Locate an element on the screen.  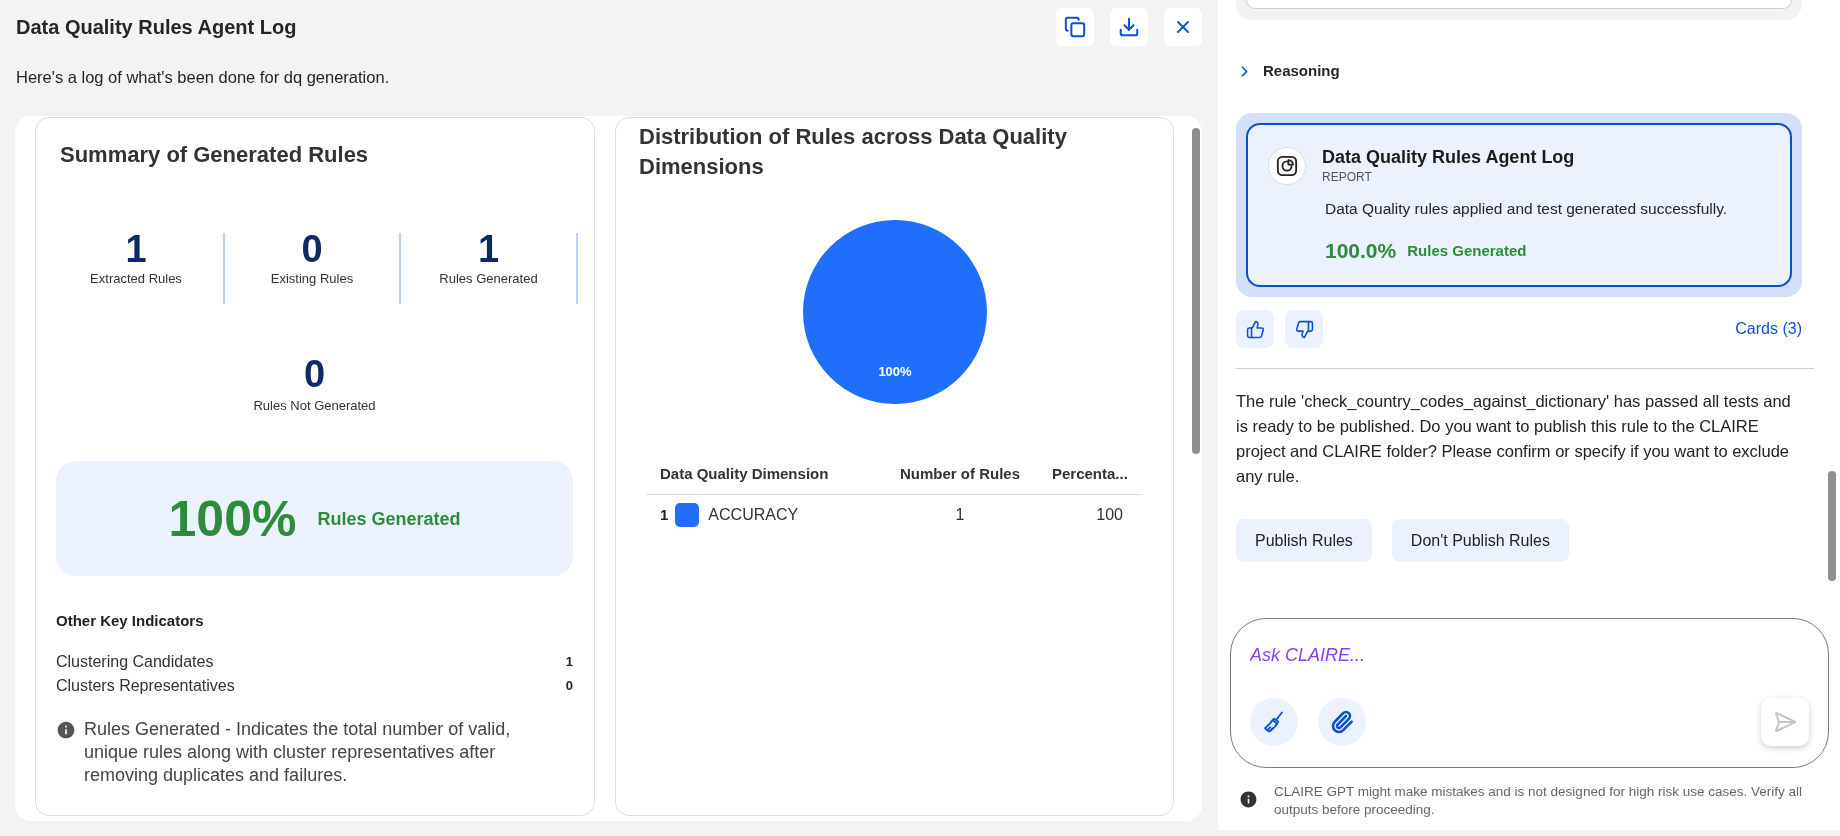
info-note: Rules Generated - Indicates the total number of valid, unique rules along with cluster representatives after removing duplicates and failures. is located at coordinates (298, 752).